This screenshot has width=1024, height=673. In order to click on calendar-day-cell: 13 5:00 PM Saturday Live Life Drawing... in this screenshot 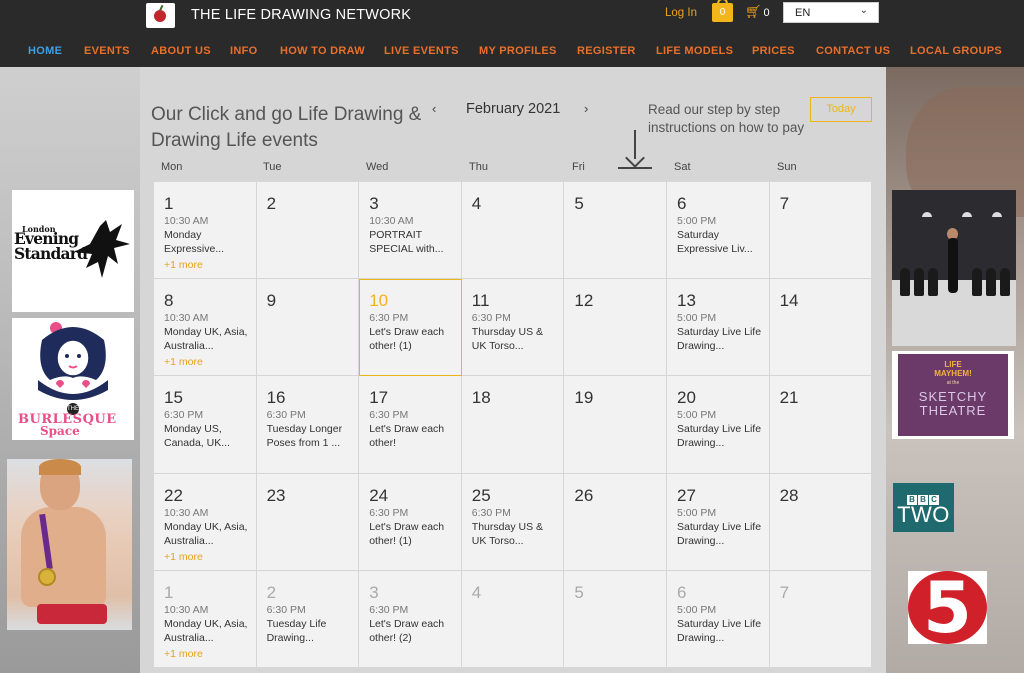, I will do `click(718, 328)`.